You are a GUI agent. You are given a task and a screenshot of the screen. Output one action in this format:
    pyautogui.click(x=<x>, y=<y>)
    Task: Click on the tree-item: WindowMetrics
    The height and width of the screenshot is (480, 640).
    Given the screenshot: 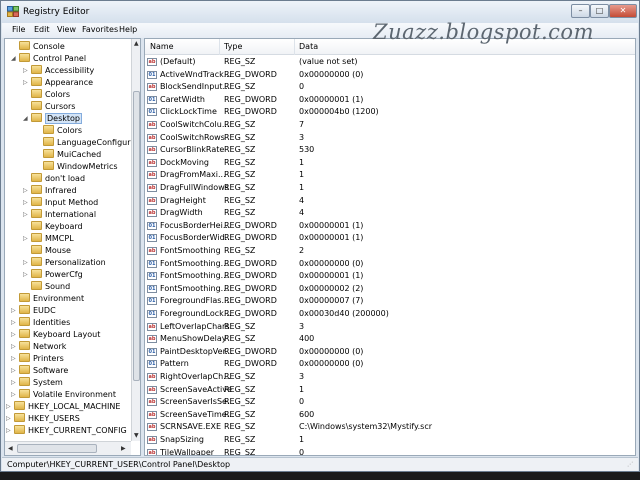 What is the action you would take?
    pyautogui.click(x=76, y=167)
    